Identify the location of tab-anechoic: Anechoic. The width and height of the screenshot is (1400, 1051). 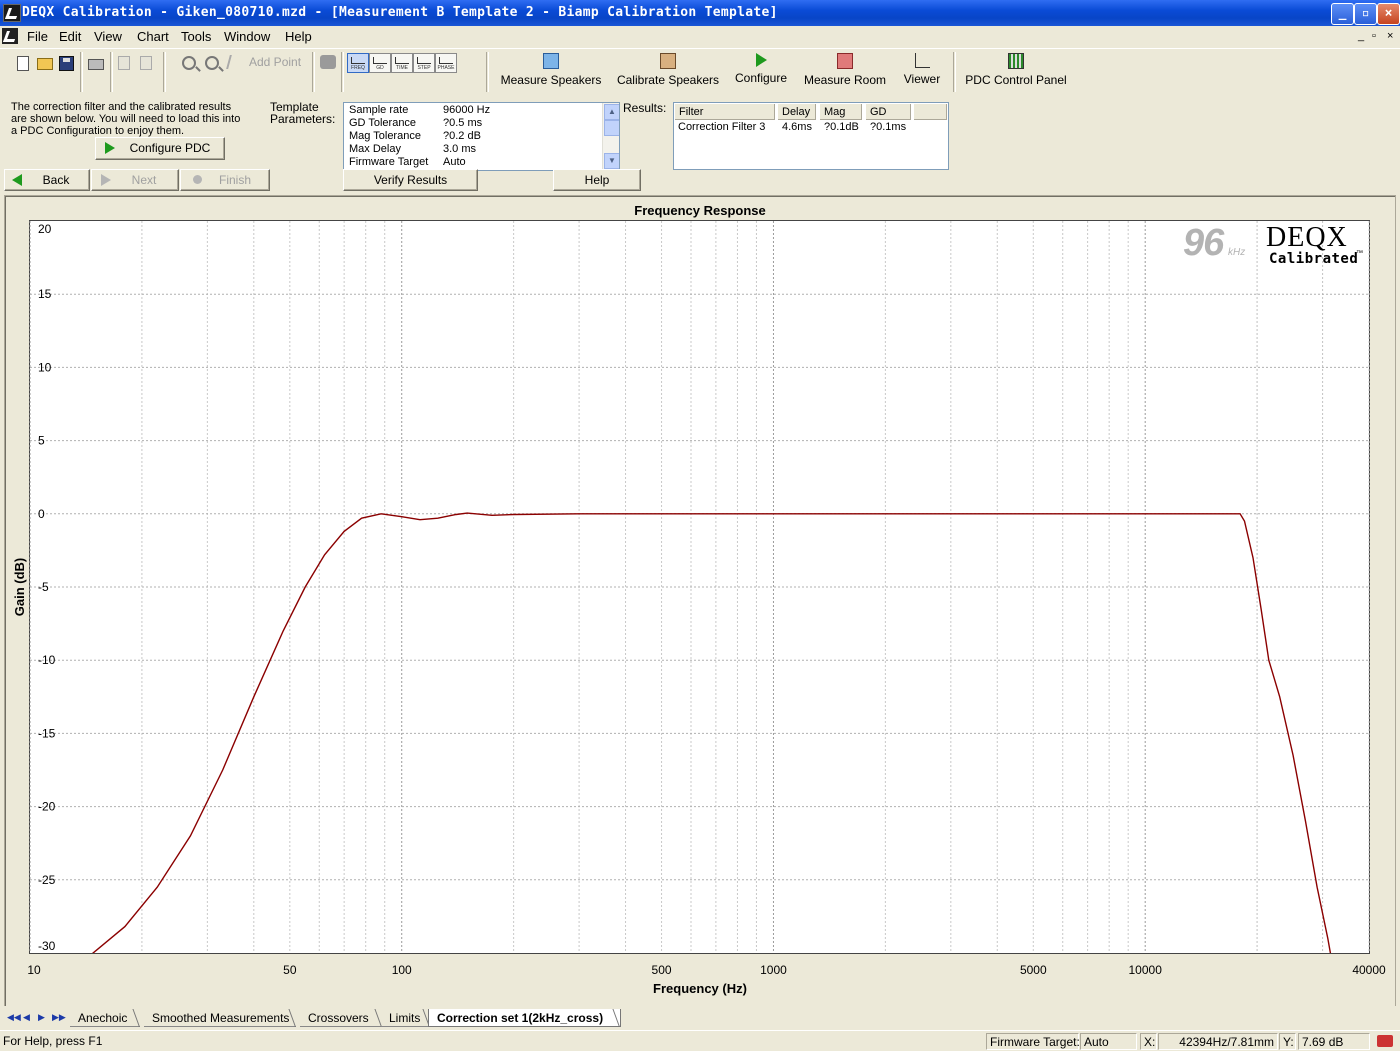
(105, 1018).